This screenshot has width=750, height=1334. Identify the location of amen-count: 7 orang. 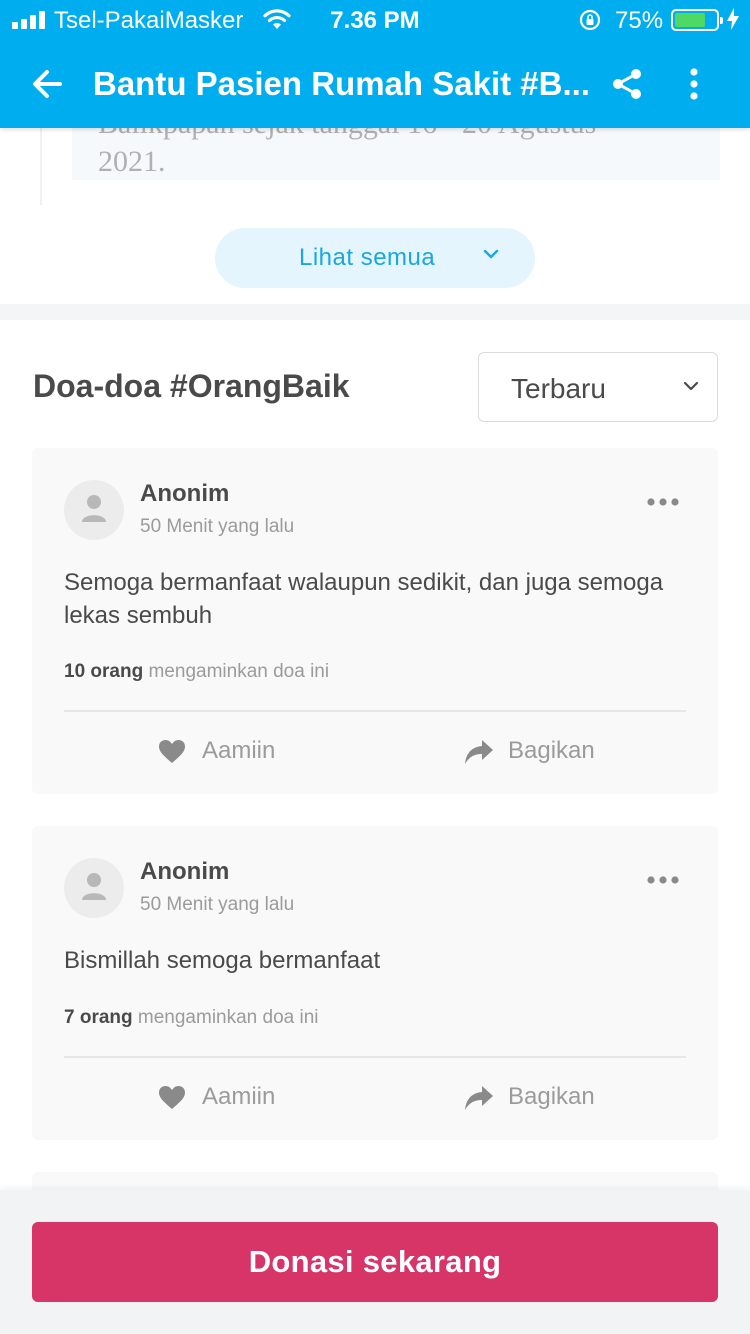
(98, 1017).